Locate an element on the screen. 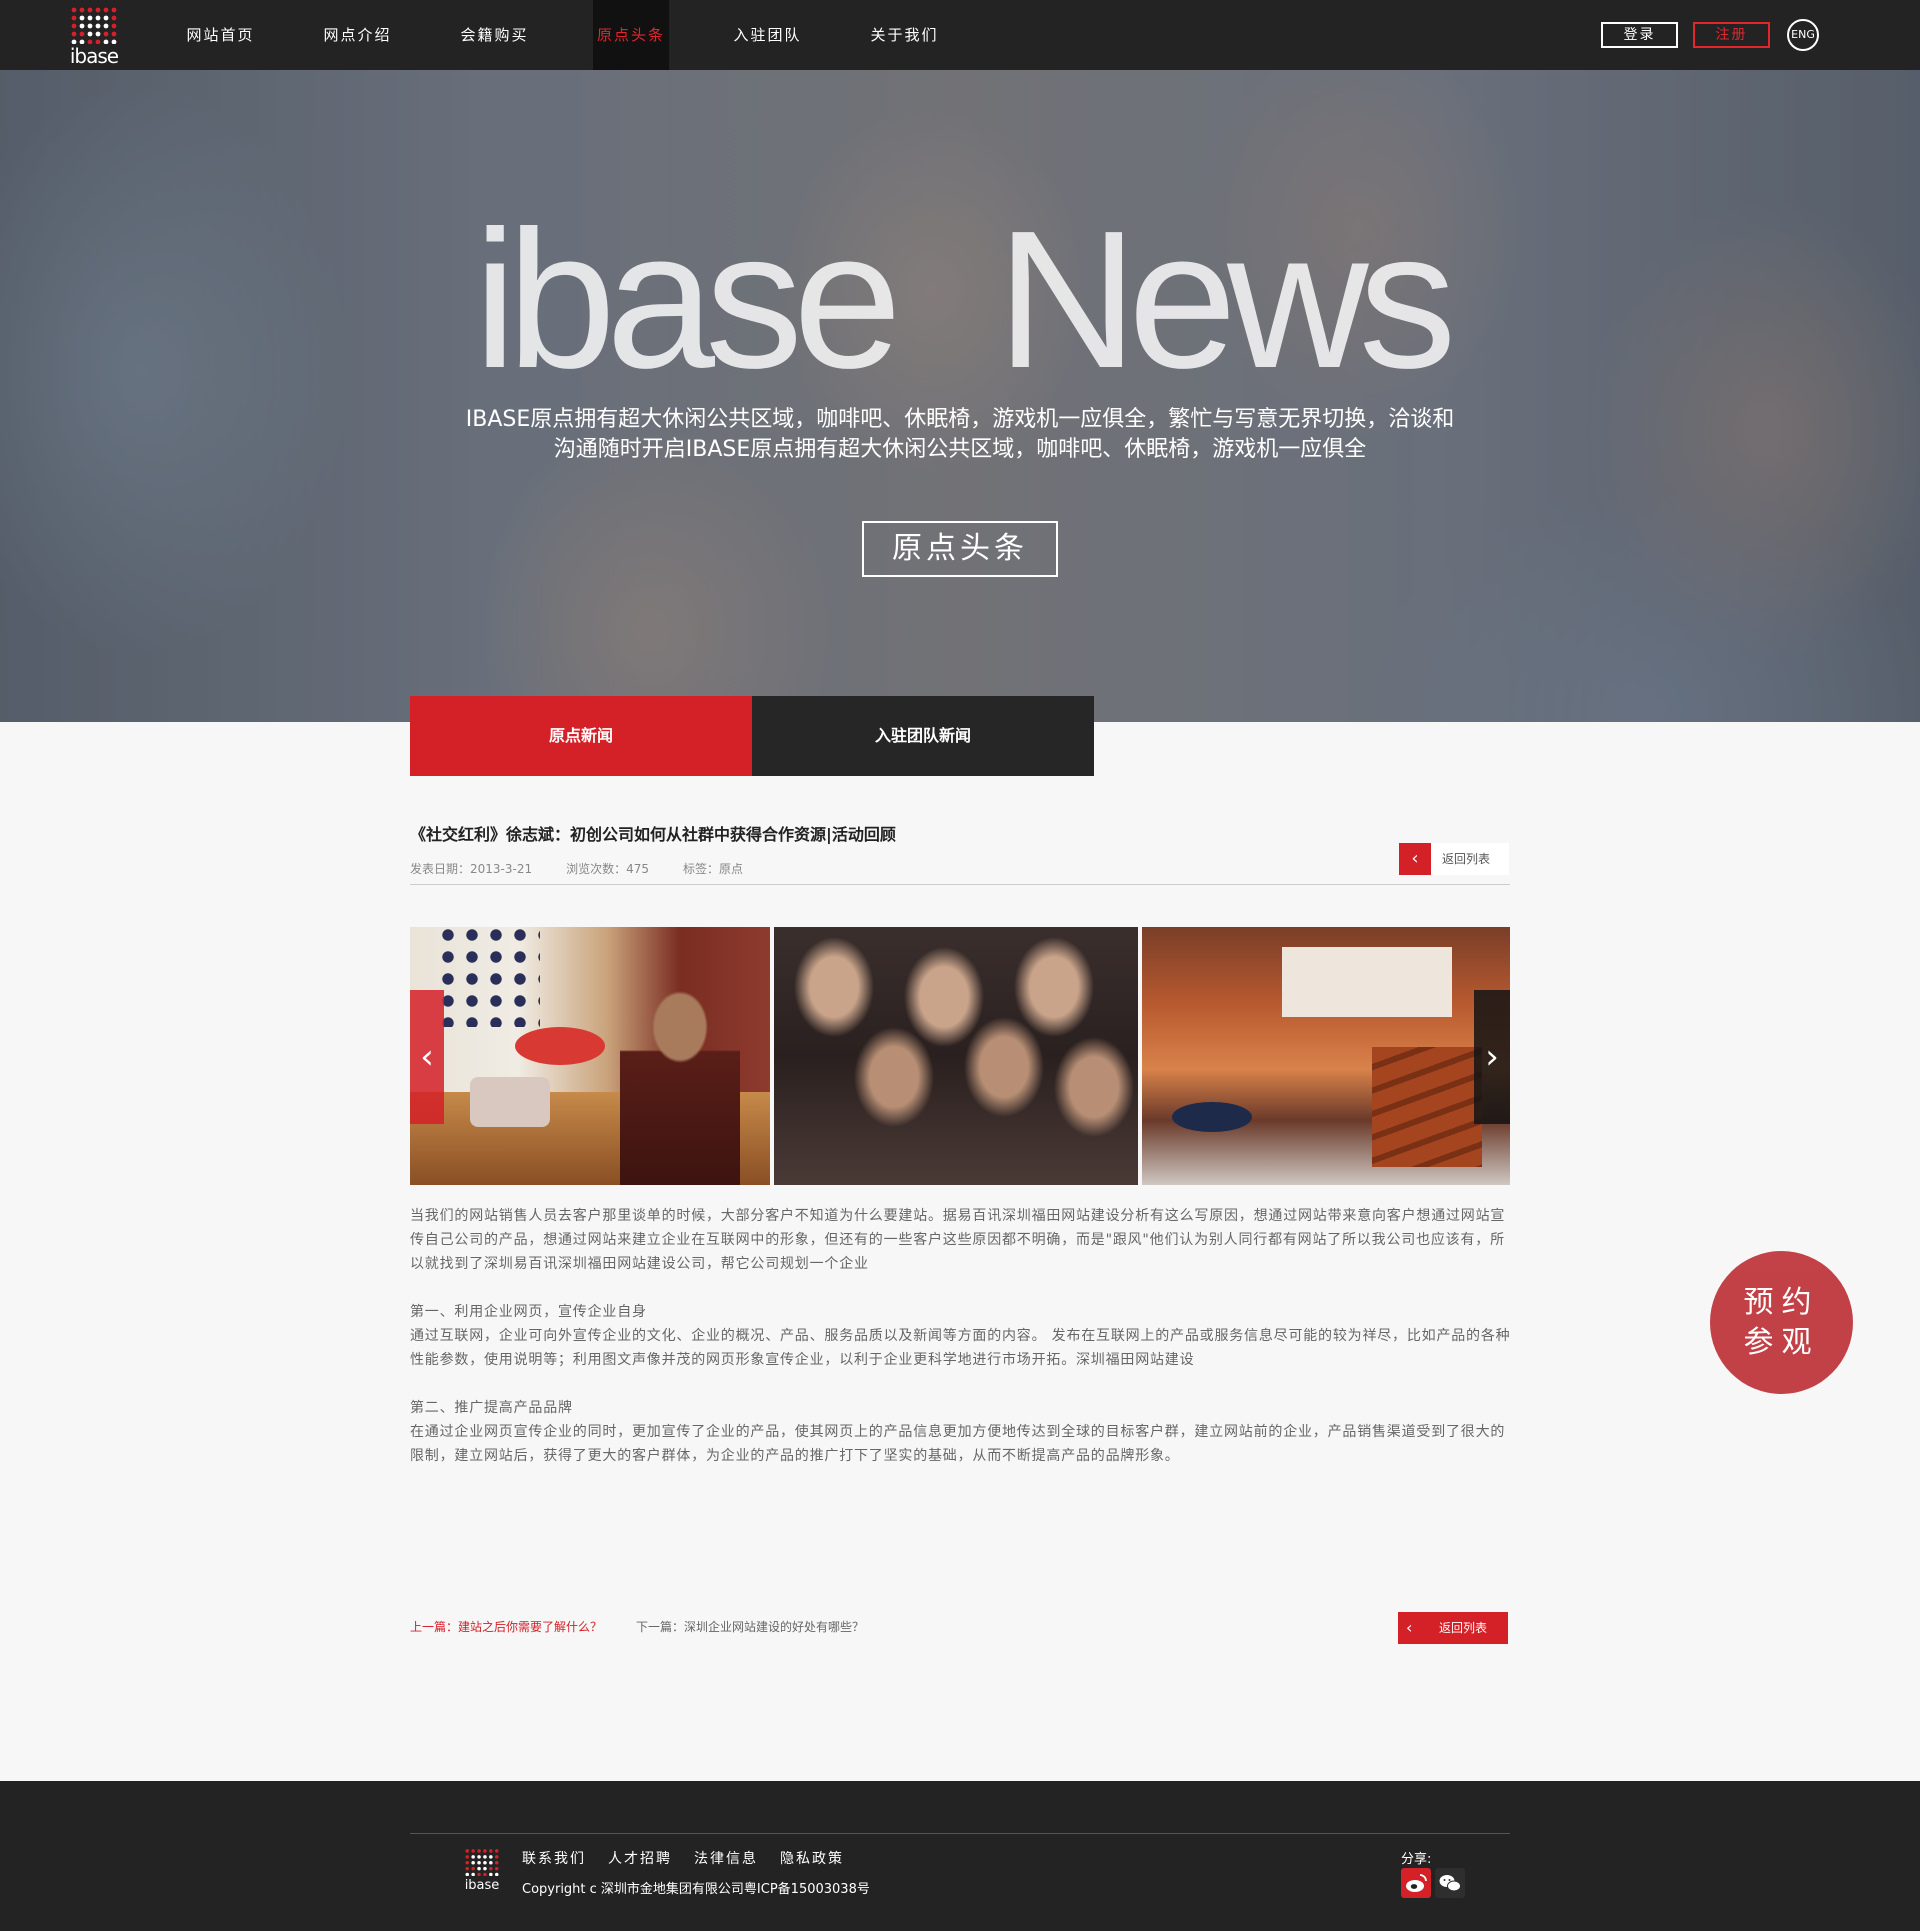 The image size is (1920, 1931). back-to-list-button-top: ‹ 返回列表 is located at coordinates (1454, 859).